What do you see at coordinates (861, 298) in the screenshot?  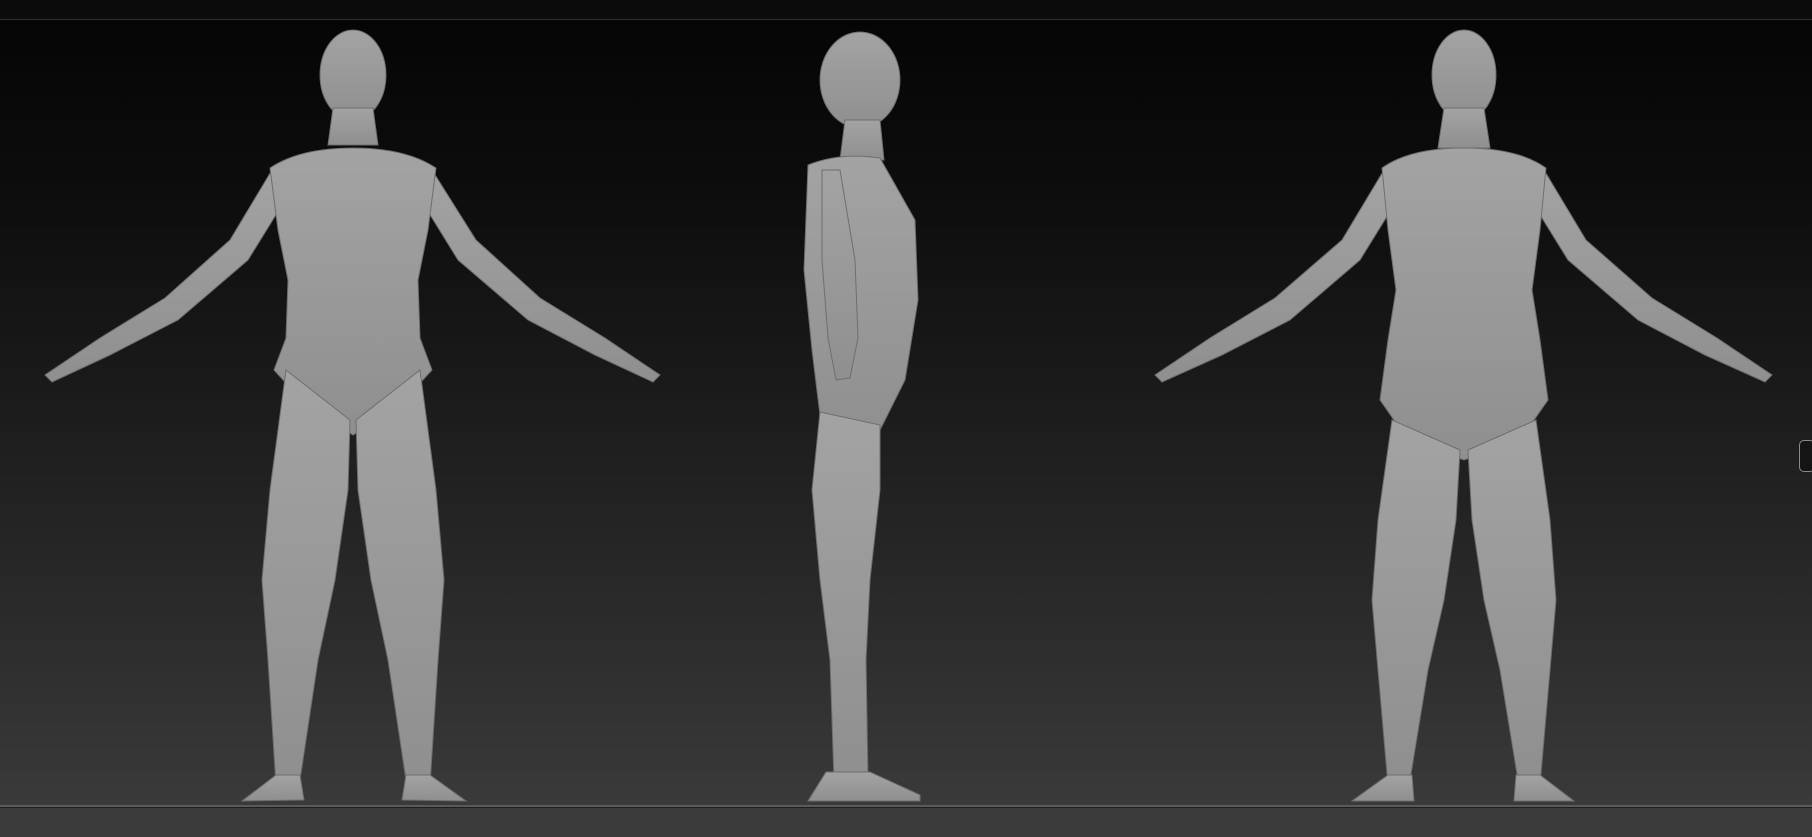 I see `side-torso` at bounding box center [861, 298].